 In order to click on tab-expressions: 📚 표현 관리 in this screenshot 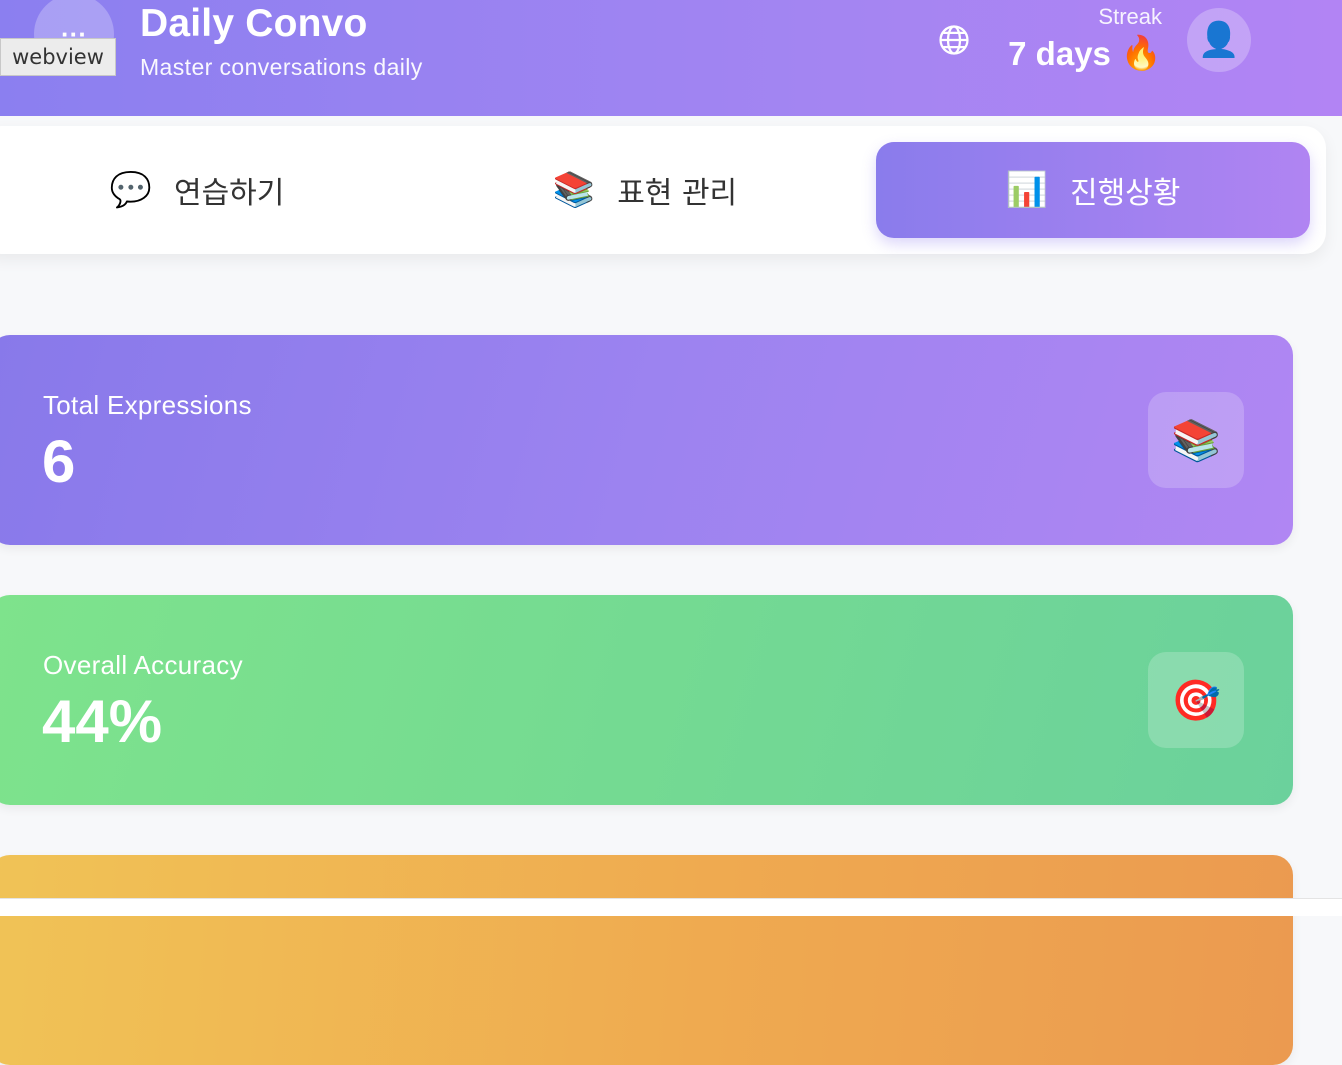, I will do `click(645, 190)`.